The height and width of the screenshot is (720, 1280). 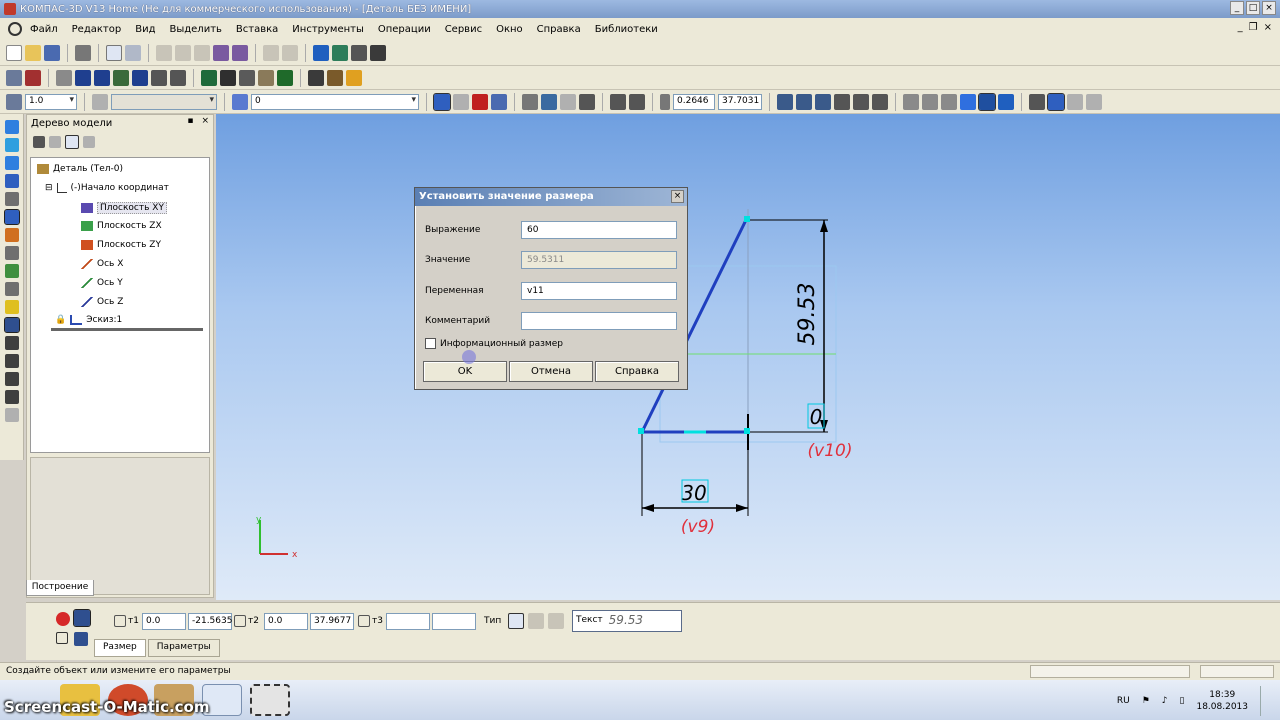 I want to click on compact-param-icon, so click(x=11, y=199).